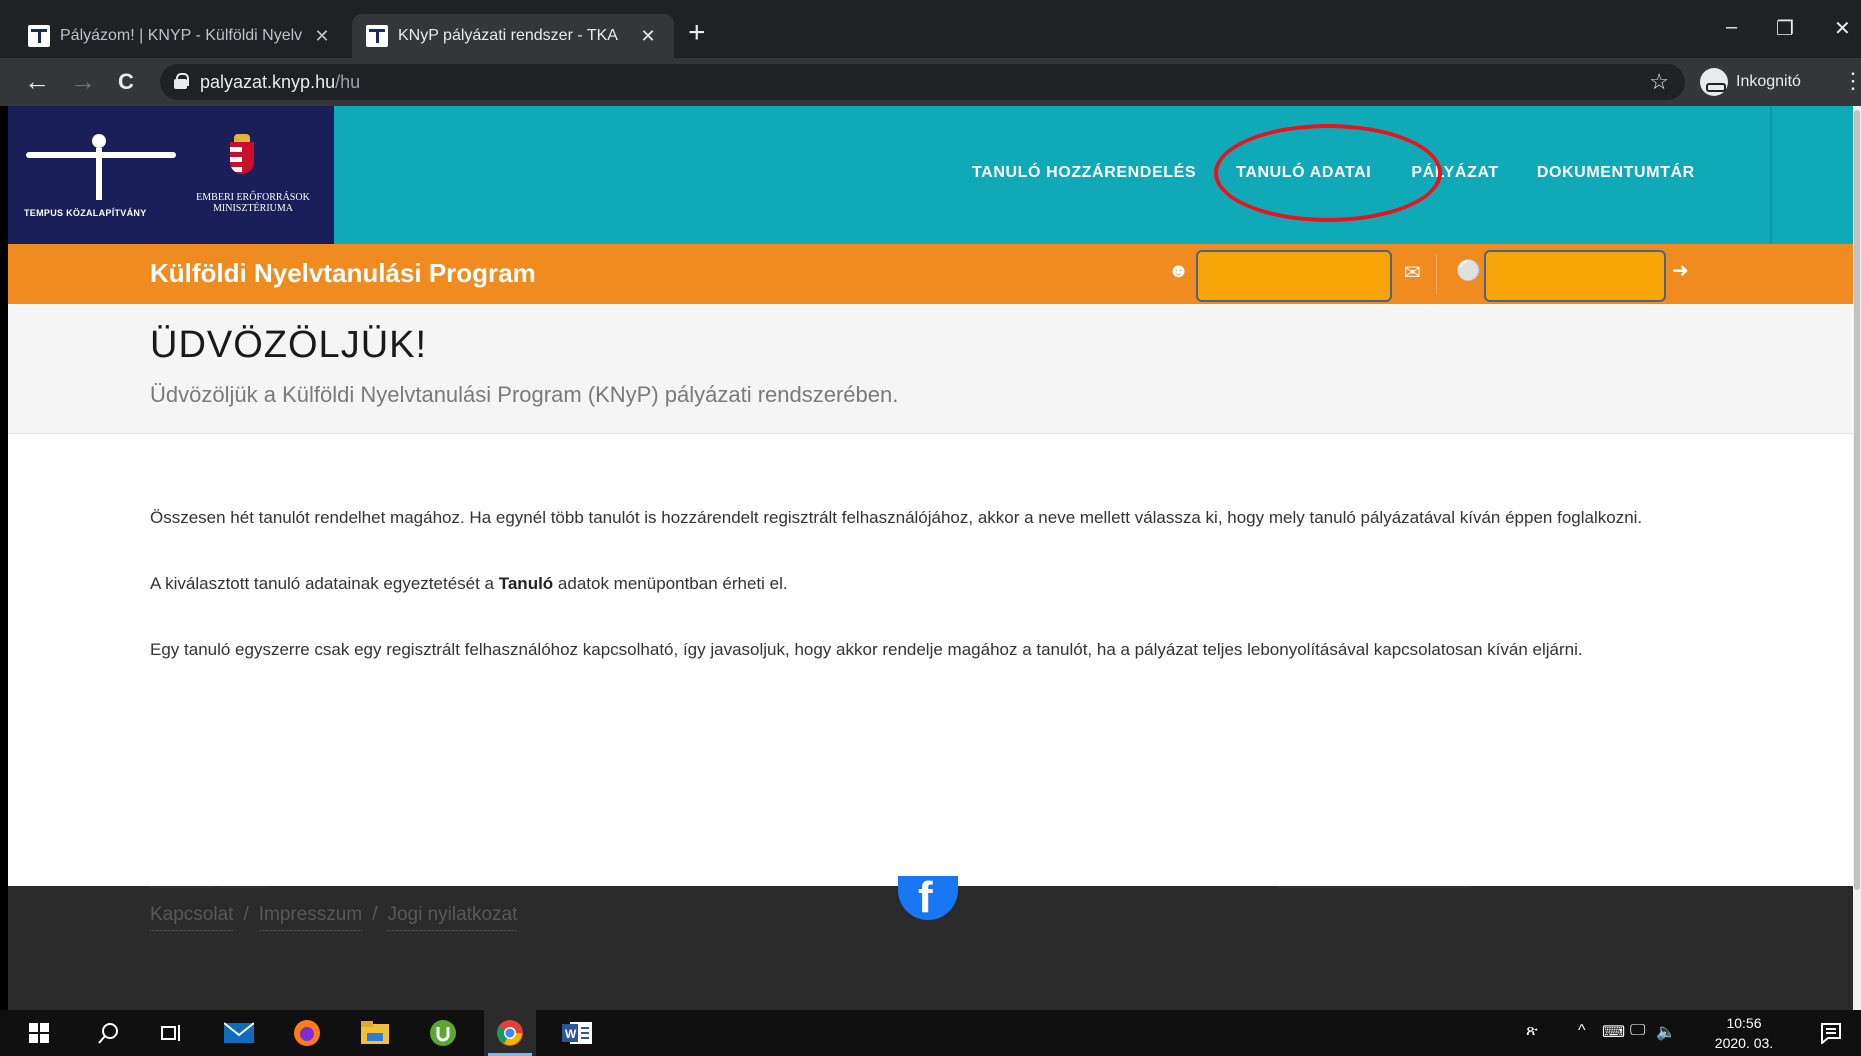  I want to click on redacted-username, so click(1294, 276).